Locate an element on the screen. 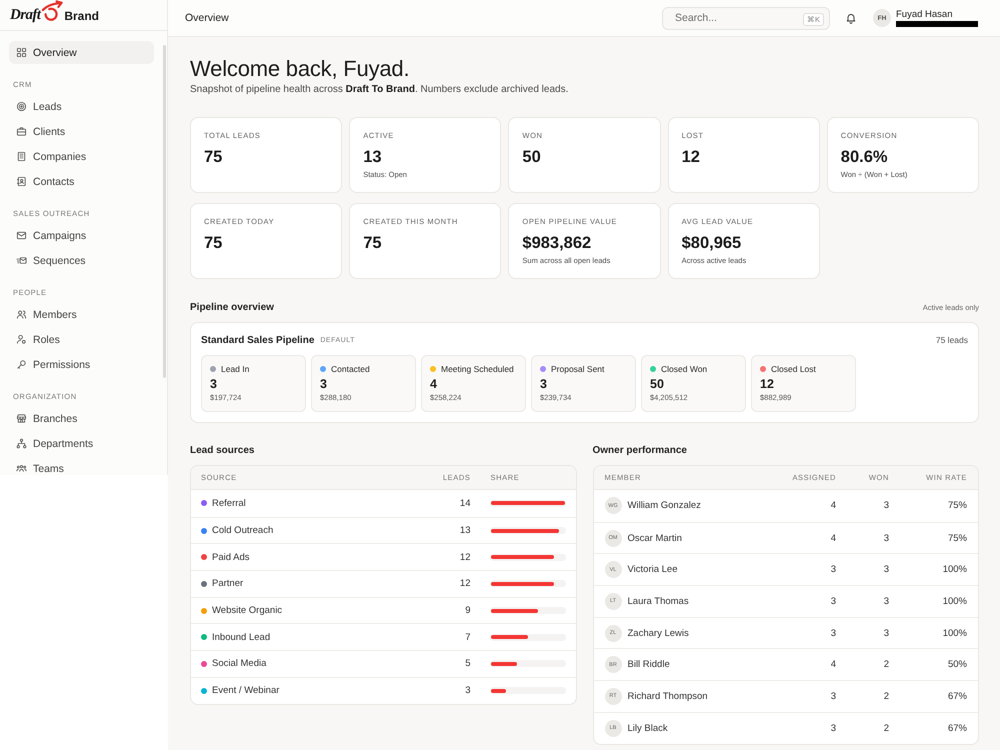  user-ring-icon is located at coordinates (21, 339).